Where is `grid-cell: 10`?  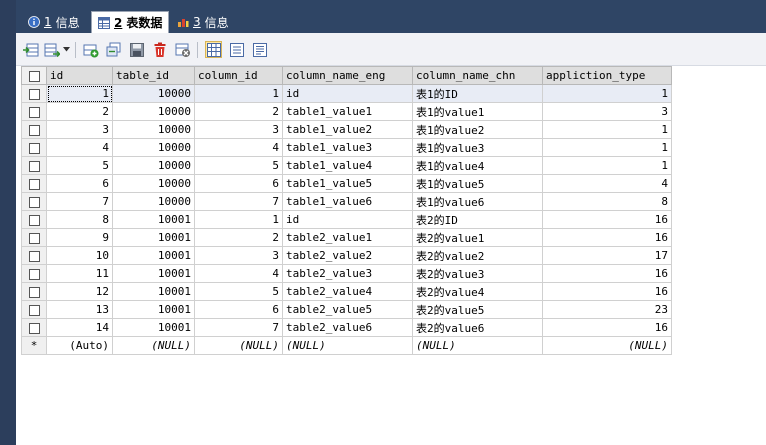 grid-cell: 10 is located at coordinates (79, 255).